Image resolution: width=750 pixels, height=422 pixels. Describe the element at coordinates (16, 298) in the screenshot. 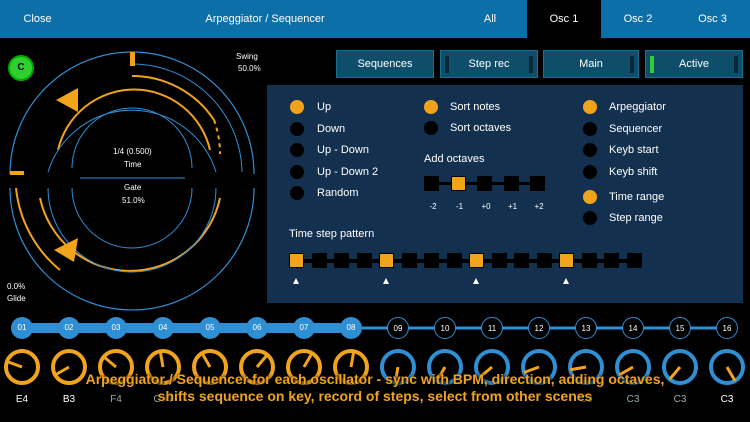

I see `glide-label: Glide` at that location.